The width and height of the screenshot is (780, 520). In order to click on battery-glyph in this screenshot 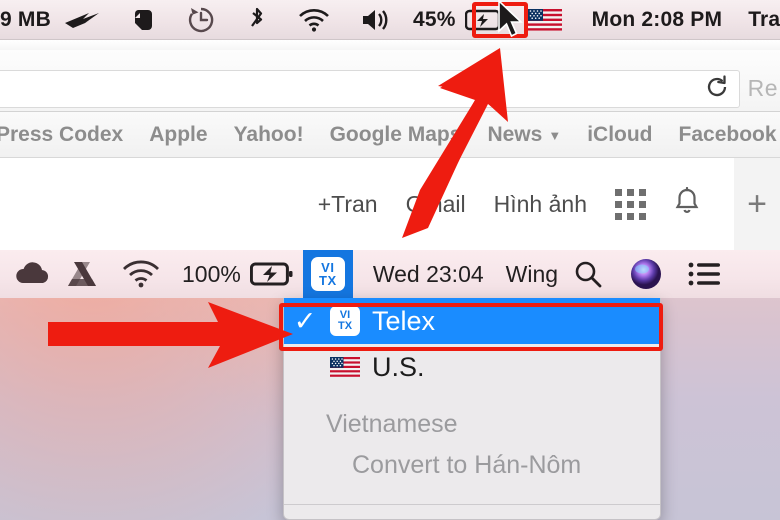, I will do `click(484, 20)`.